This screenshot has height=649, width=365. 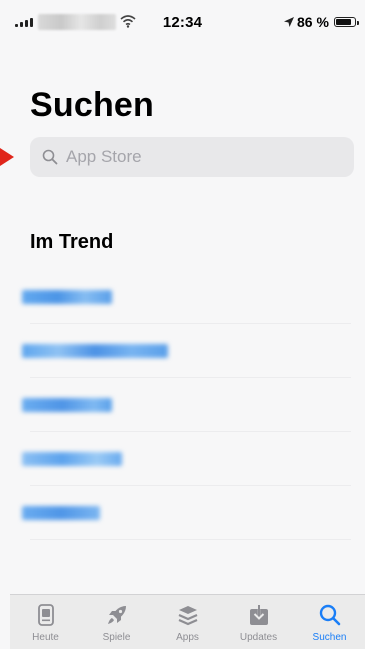 I want to click on tab-updates: Updates, so click(x=258, y=622).